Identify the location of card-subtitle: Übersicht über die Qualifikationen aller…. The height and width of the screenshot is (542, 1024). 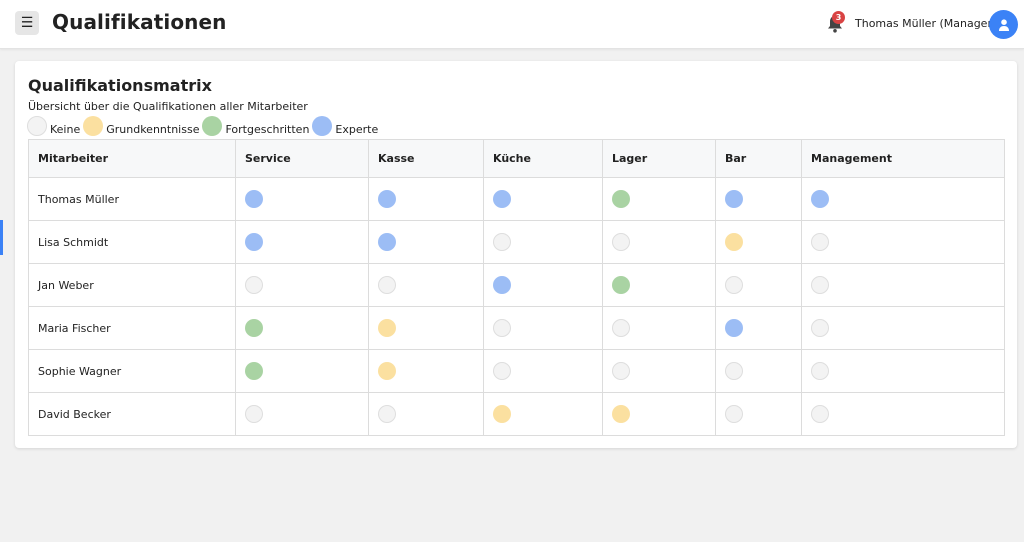
(168, 106).